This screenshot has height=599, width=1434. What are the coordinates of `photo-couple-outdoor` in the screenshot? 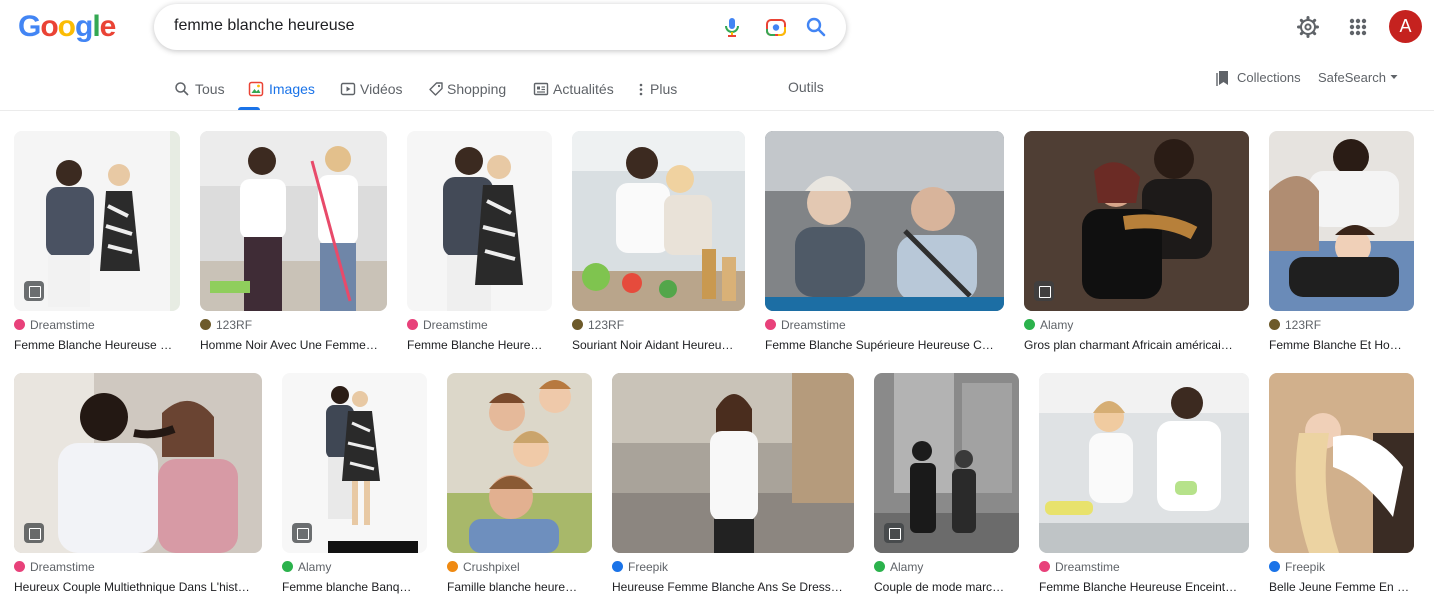 It's located at (138, 463).